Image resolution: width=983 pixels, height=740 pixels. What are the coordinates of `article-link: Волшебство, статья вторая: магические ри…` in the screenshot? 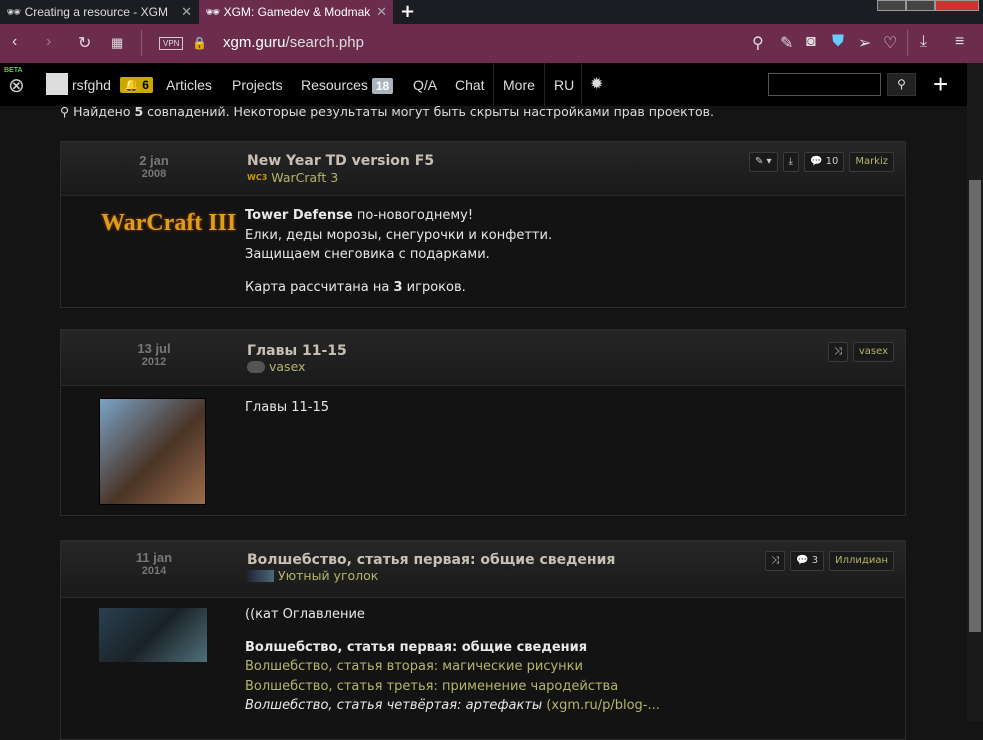 It's located at (414, 666).